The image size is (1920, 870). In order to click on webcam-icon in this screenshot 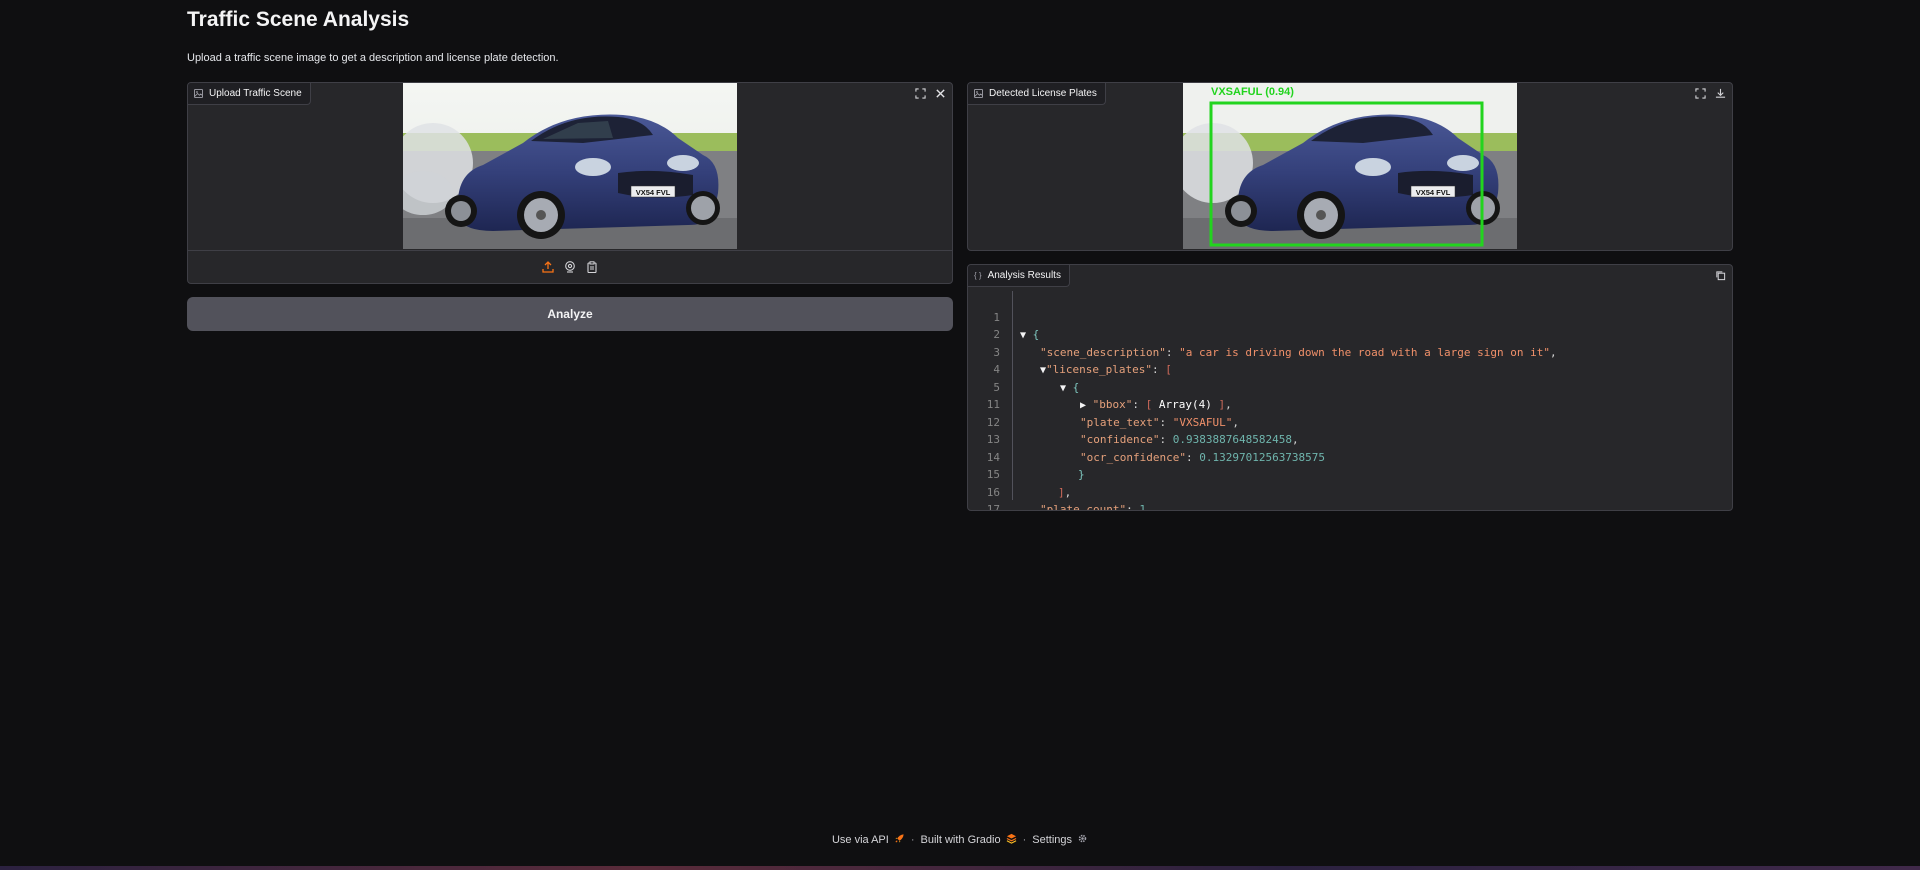, I will do `click(570, 267)`.